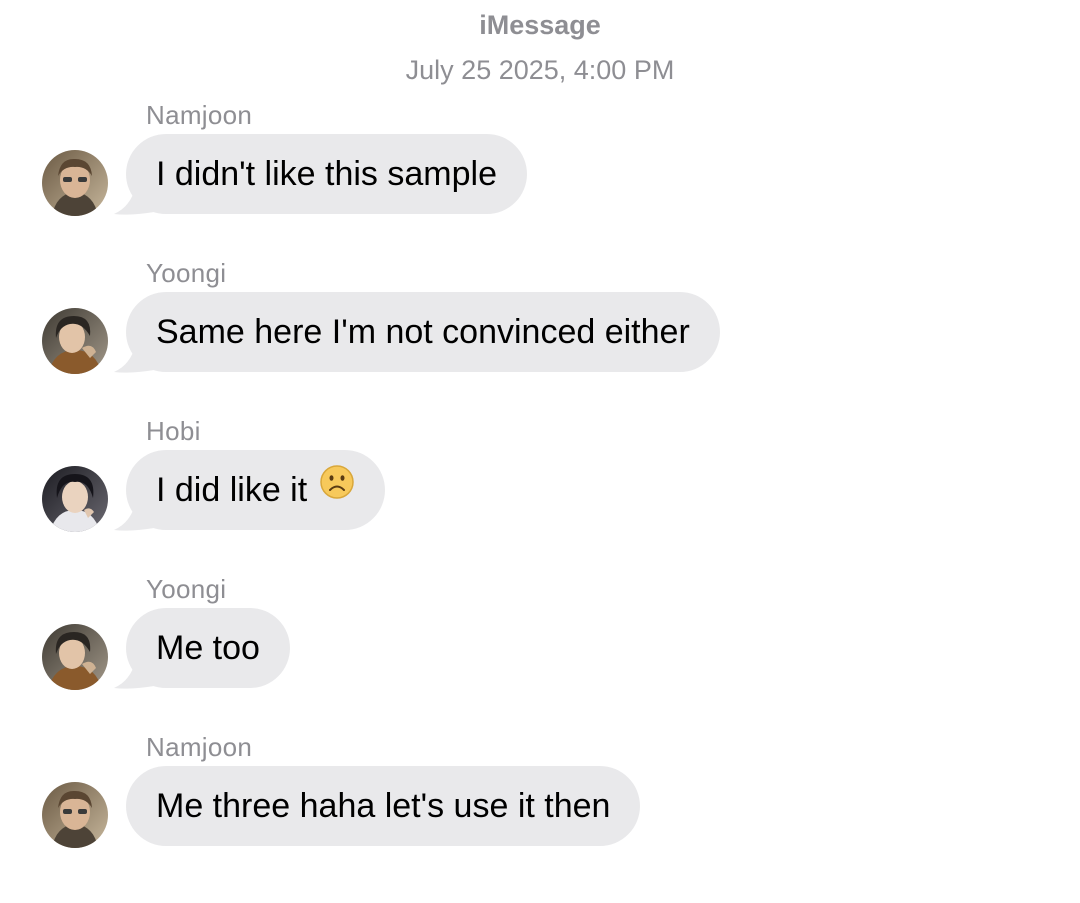 Image resolution: width=1080 pixels, height=903 pixels. I want to click on message-row: Namjoon Me three haha let's use it then, so click(540, 797).